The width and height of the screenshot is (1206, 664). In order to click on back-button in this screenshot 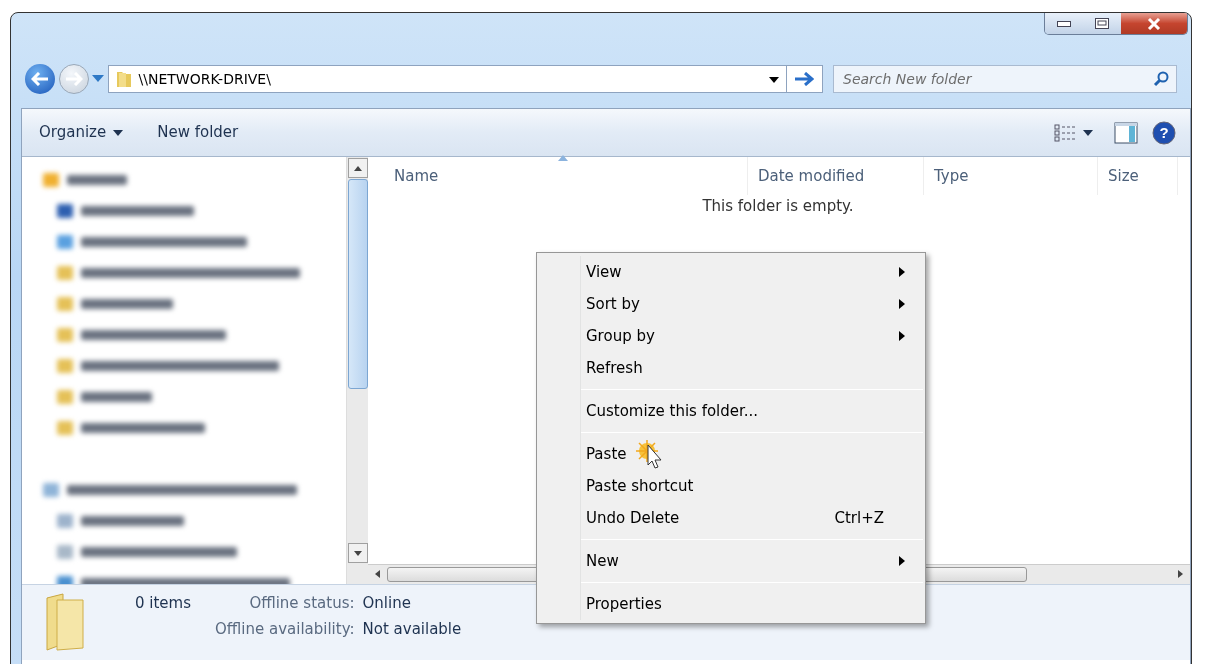, I will do `click(40, 79)`.